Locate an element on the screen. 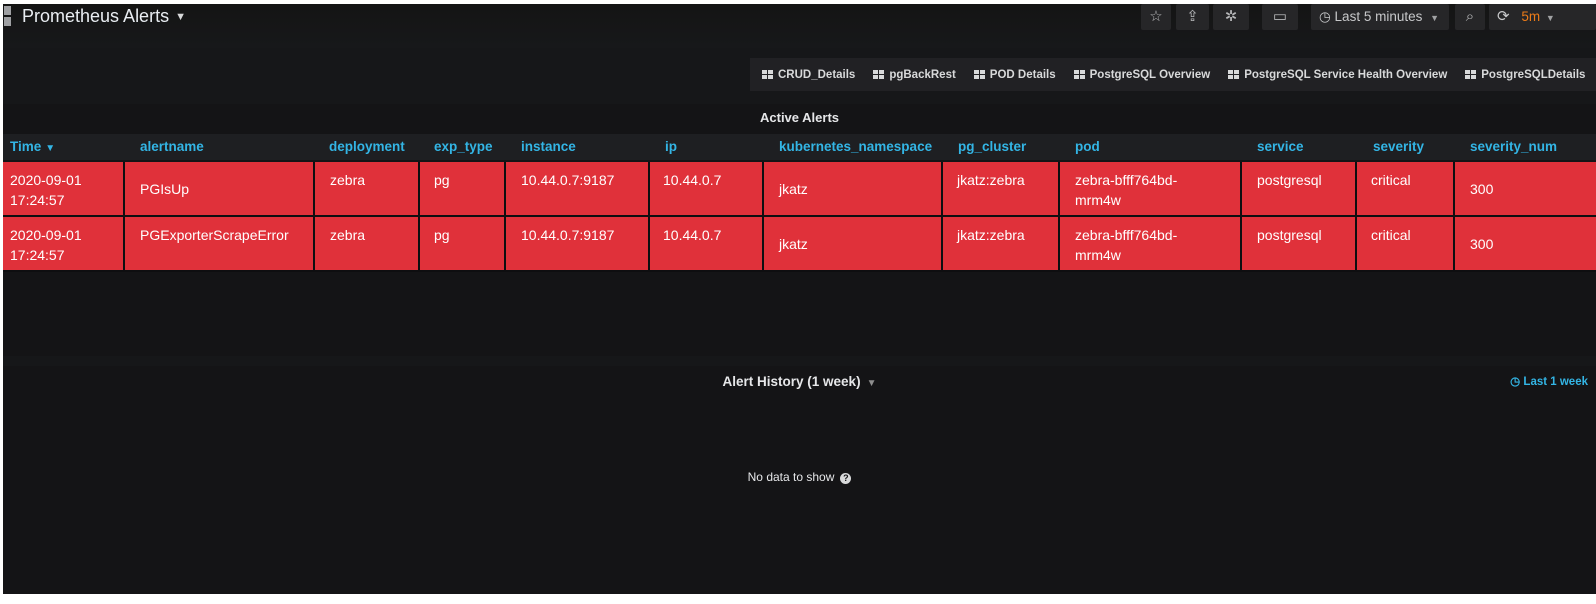 The width and height of the screenshot is (1596, 604). cell-time: 2020-09-01 17:24:57 is located at coordinates (64, 243).